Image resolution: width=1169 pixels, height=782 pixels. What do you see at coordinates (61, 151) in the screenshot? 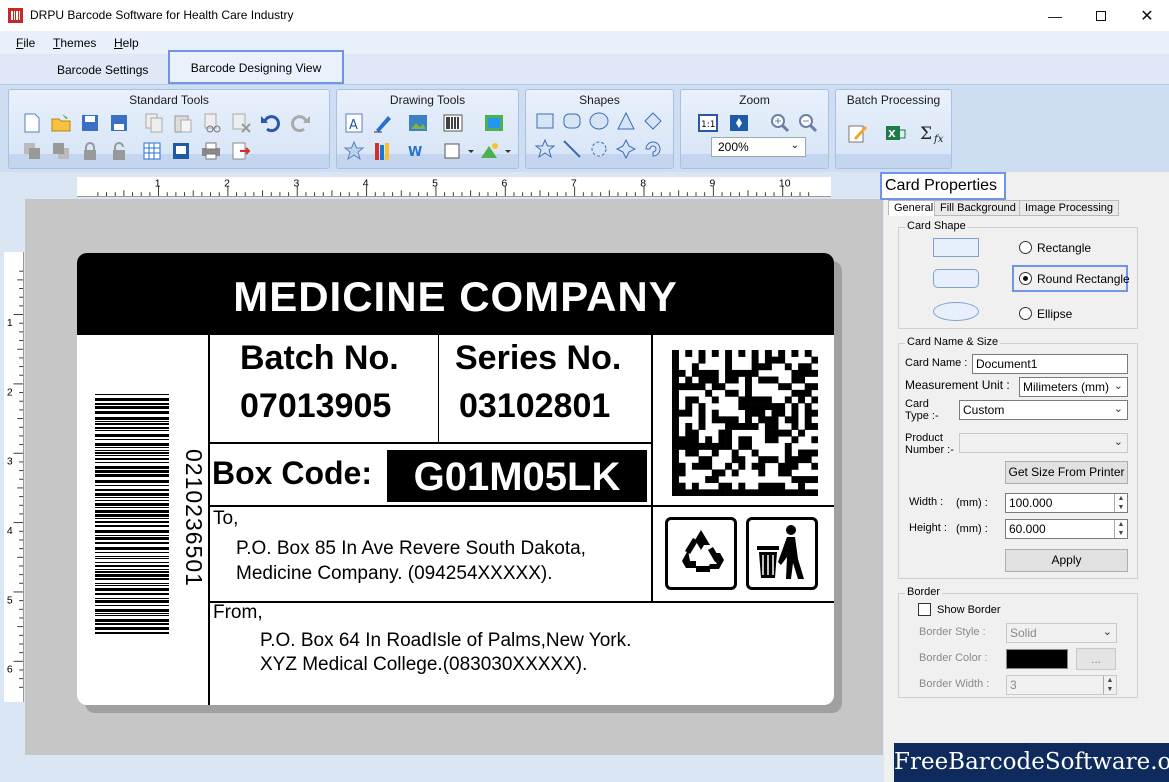
I see `bring-front-button` at bounding box center [61, 151].